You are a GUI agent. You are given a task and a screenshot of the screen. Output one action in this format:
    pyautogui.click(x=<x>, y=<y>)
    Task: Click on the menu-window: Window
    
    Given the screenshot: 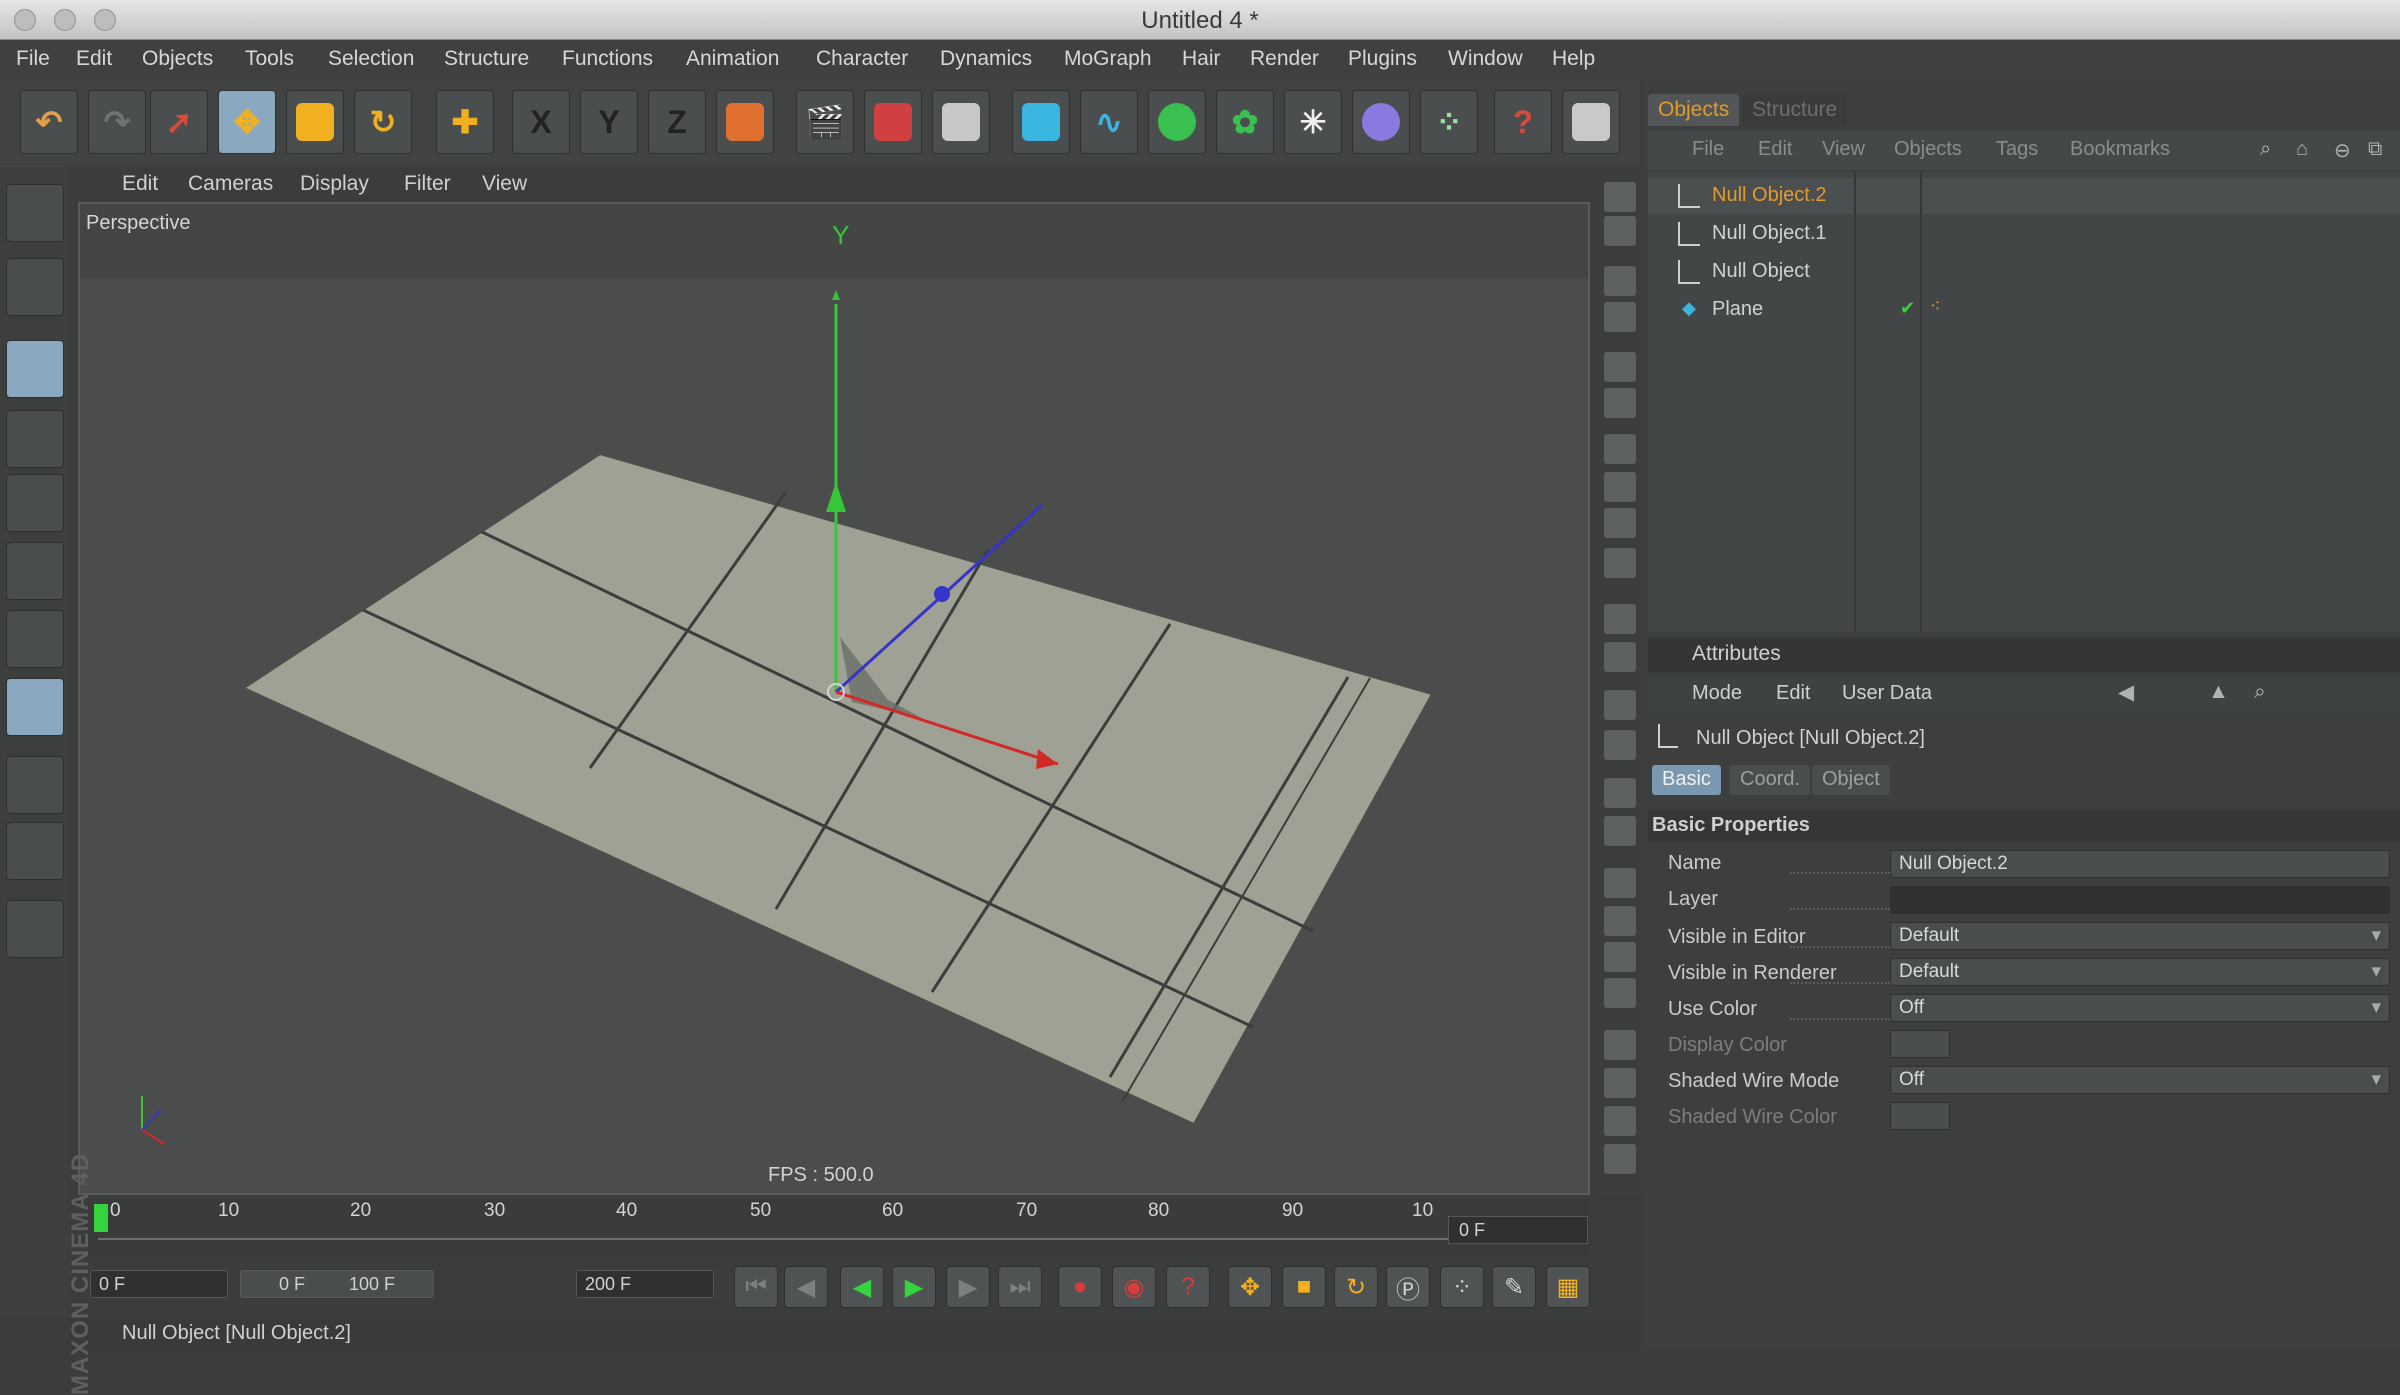 What is the action you would take?
    pyautogui.click(x=1485, y=59)
    